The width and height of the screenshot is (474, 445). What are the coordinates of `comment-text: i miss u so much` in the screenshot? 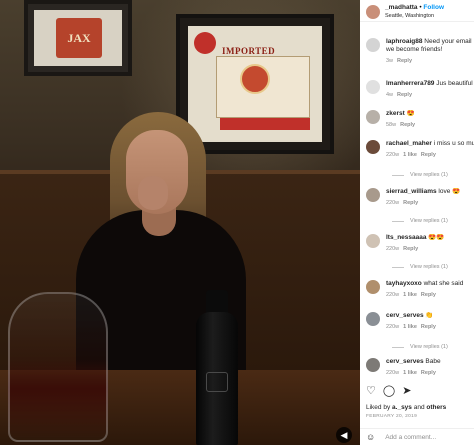 It's located at (453, 143).